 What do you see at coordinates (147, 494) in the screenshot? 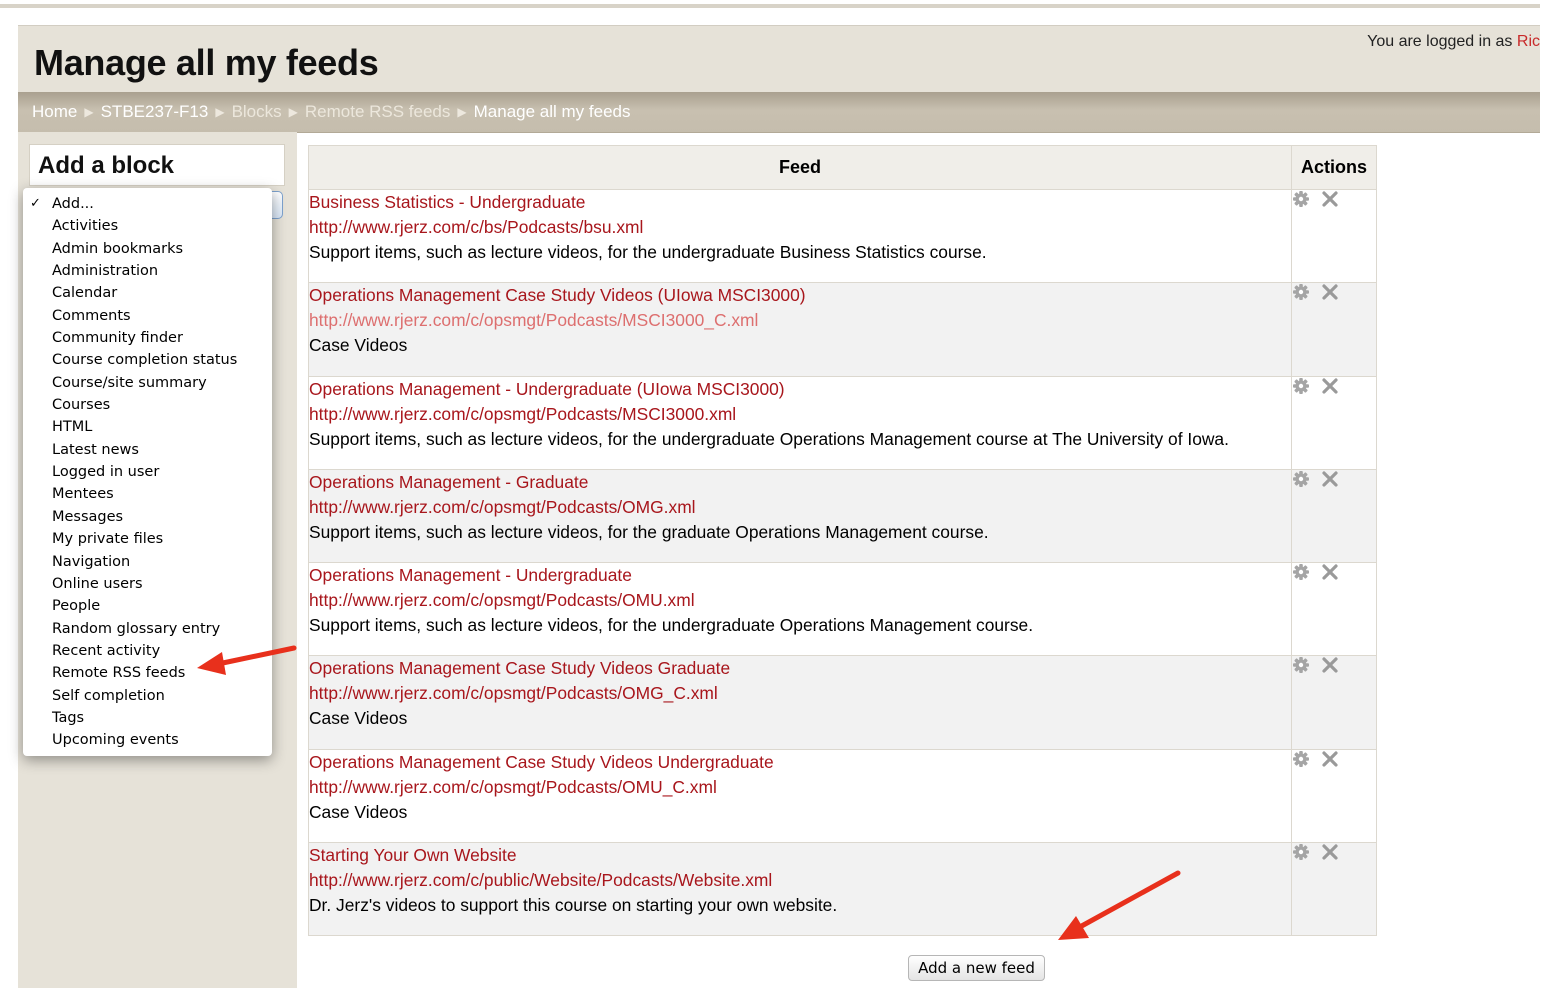
I see `dropdown-option-mentees: Mentees` at bounding box center [147, 494].